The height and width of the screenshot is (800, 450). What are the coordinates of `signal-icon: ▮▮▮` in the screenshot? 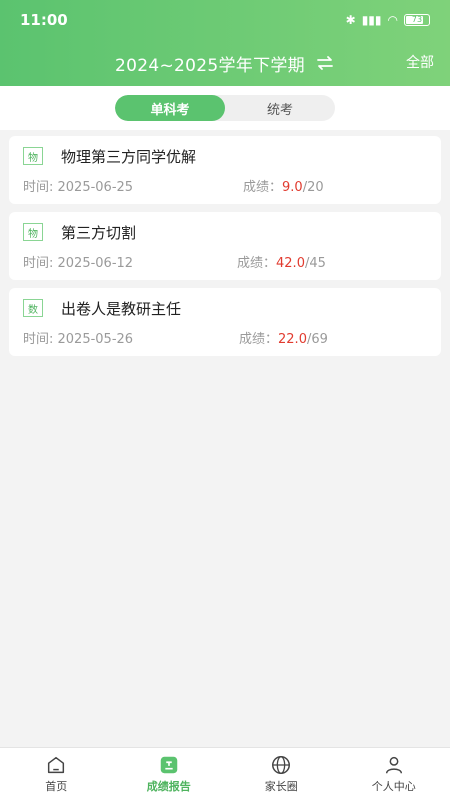 It's located at (371, 20).